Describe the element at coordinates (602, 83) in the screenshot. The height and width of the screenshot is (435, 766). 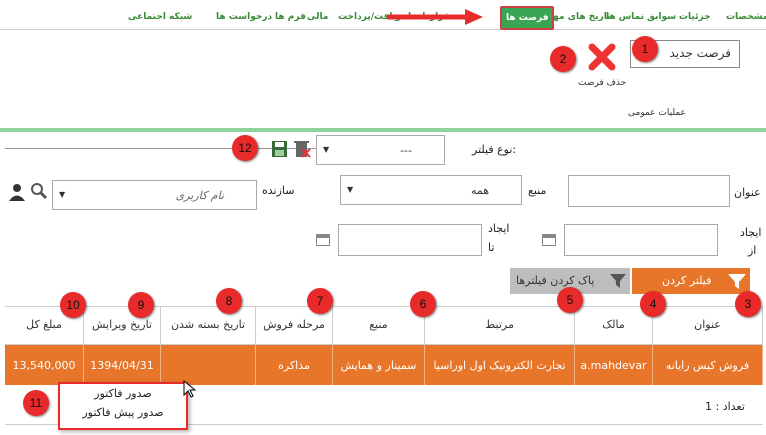
I see `delete-opportunity-label: حذف فرصت` at that location.